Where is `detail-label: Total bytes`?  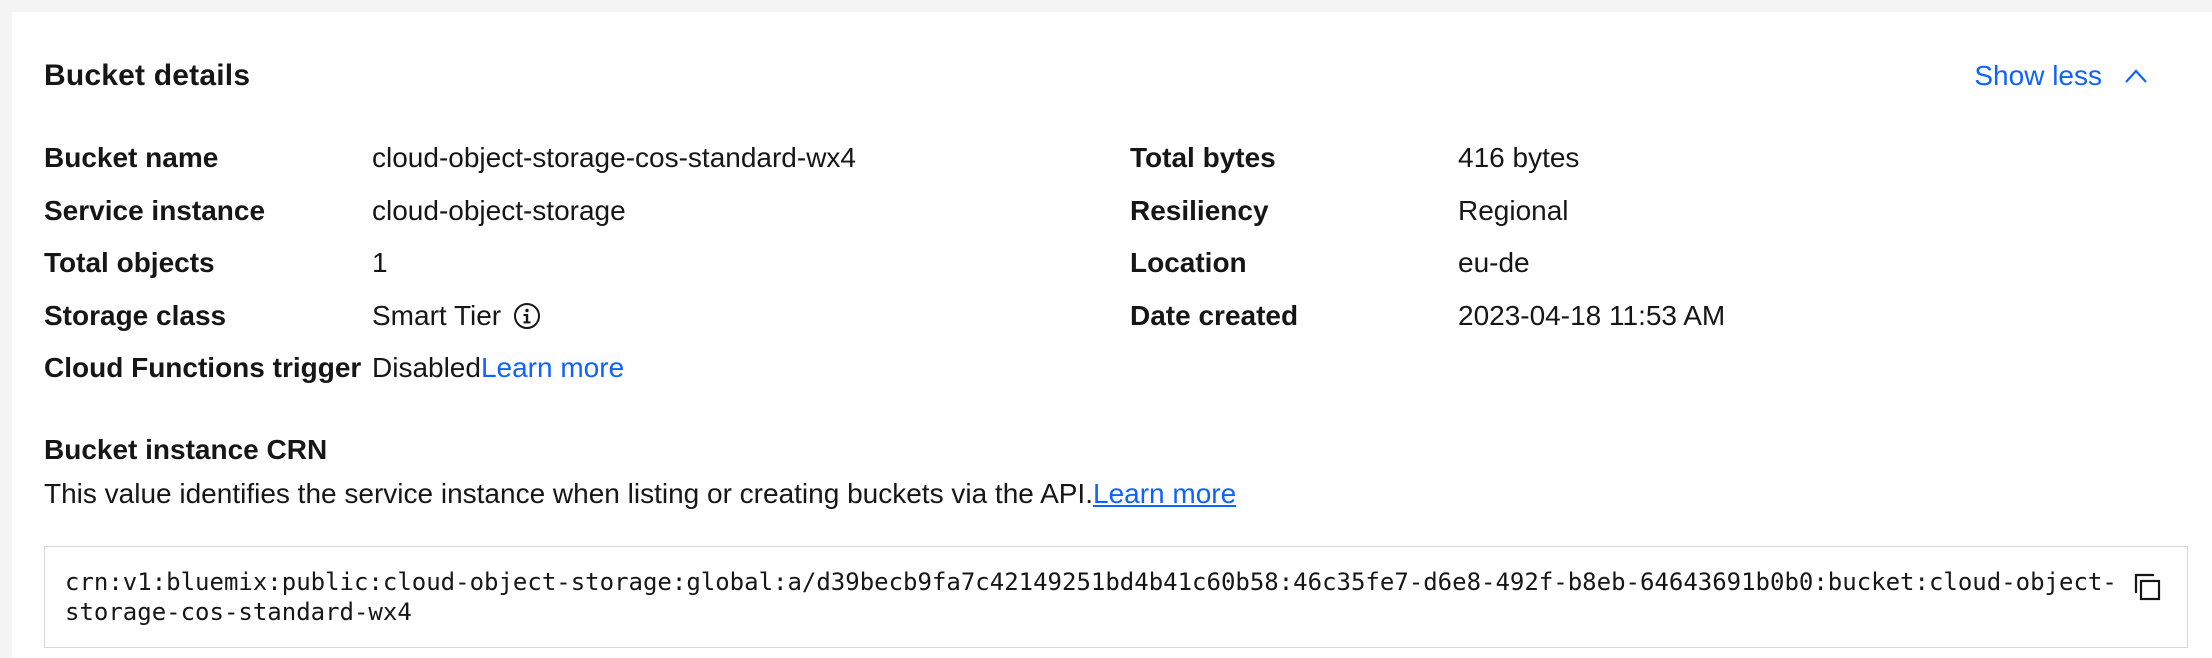 detail-label: Total bytes is located at coordinates (1203, 158).